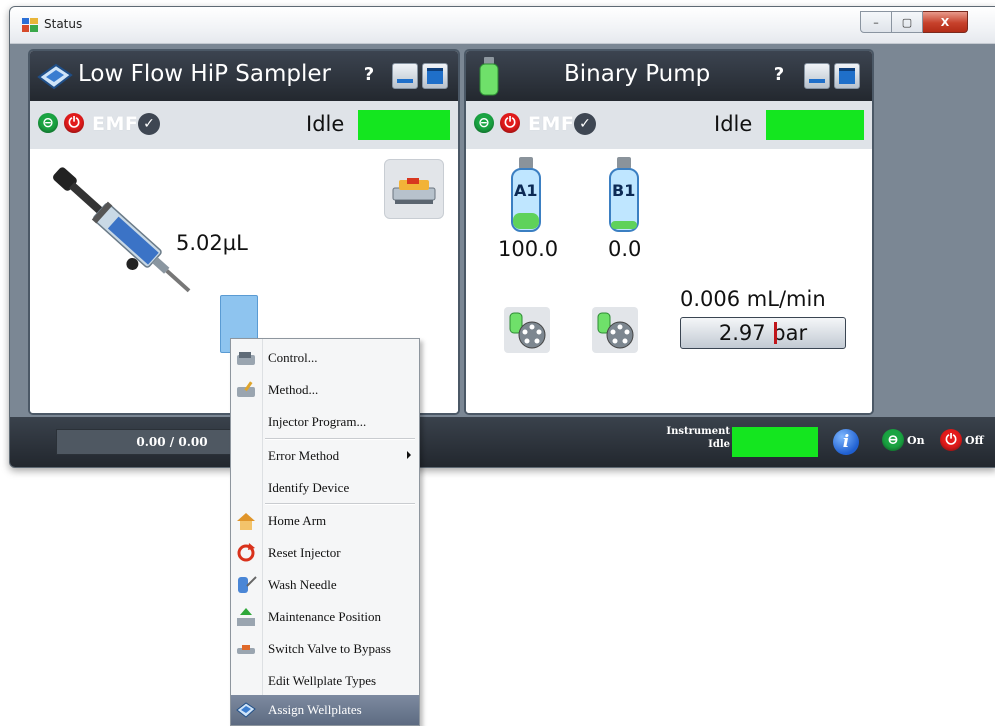 The width and height of the screenshot is (995, 726). I want to click on sampler-minimize-button, so click(405, 76).